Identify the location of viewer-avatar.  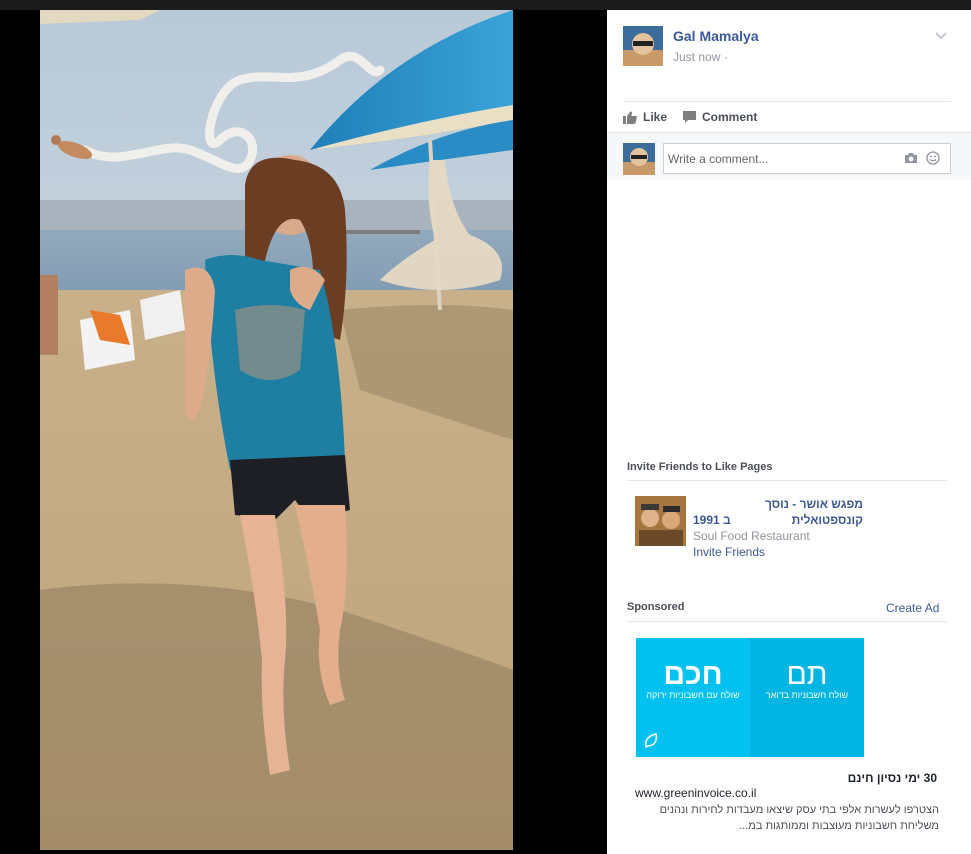
(639, 159).